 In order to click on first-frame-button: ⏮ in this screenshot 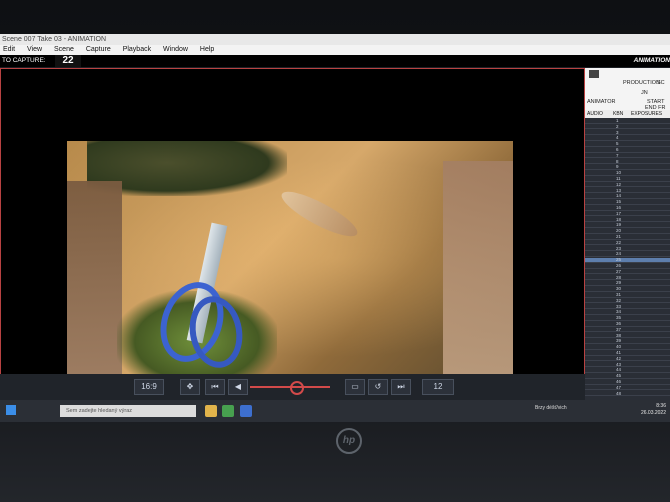, I will do `click(215, 387)`.